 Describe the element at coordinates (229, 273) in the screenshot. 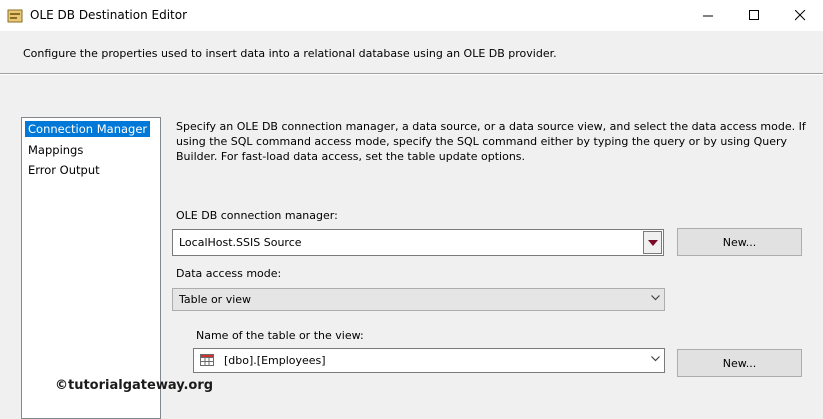

I see `access-mode-label: Data access mode:` at that location.